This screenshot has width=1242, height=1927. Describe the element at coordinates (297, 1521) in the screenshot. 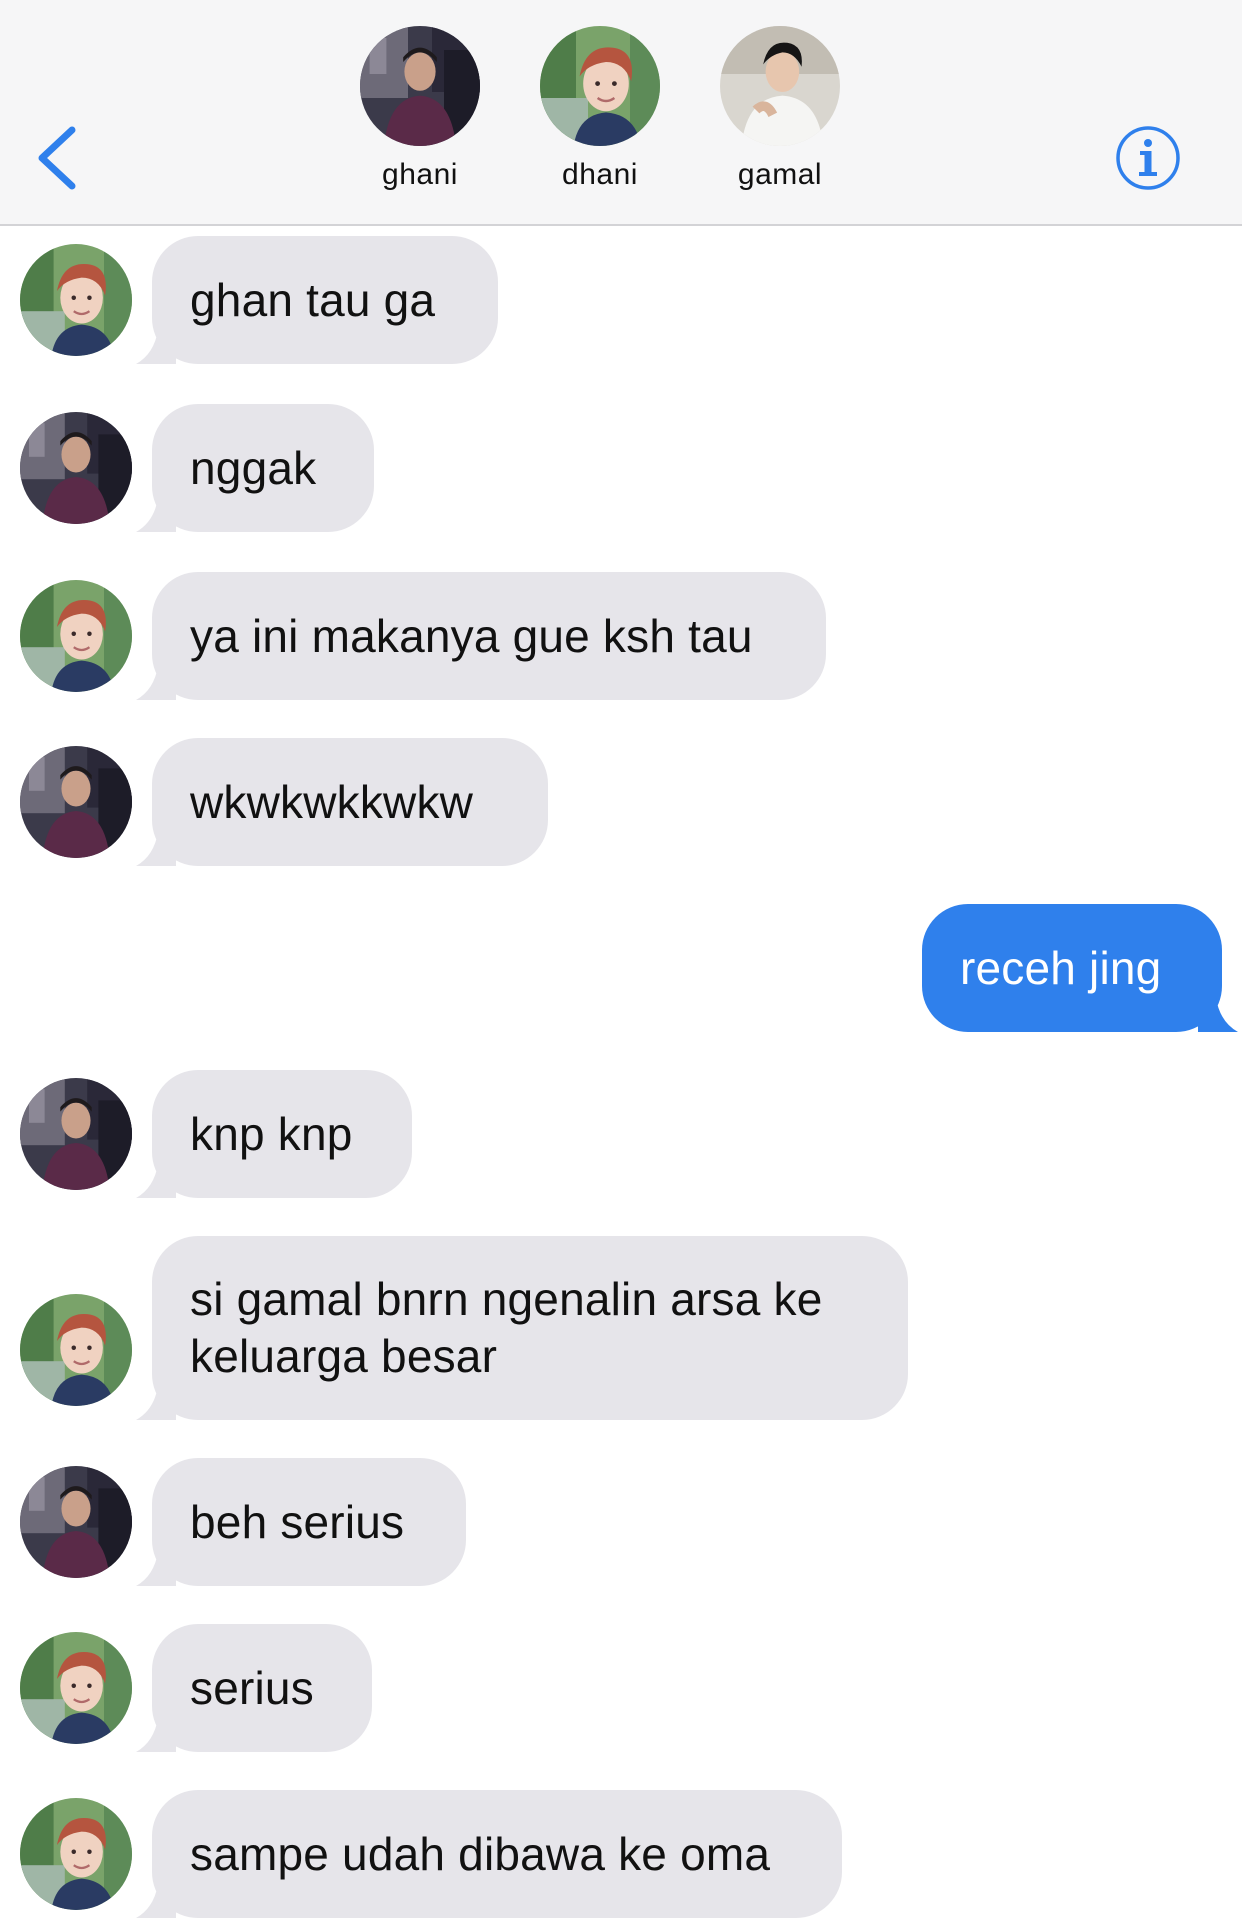

I see `message-text: beh serius` at that location.